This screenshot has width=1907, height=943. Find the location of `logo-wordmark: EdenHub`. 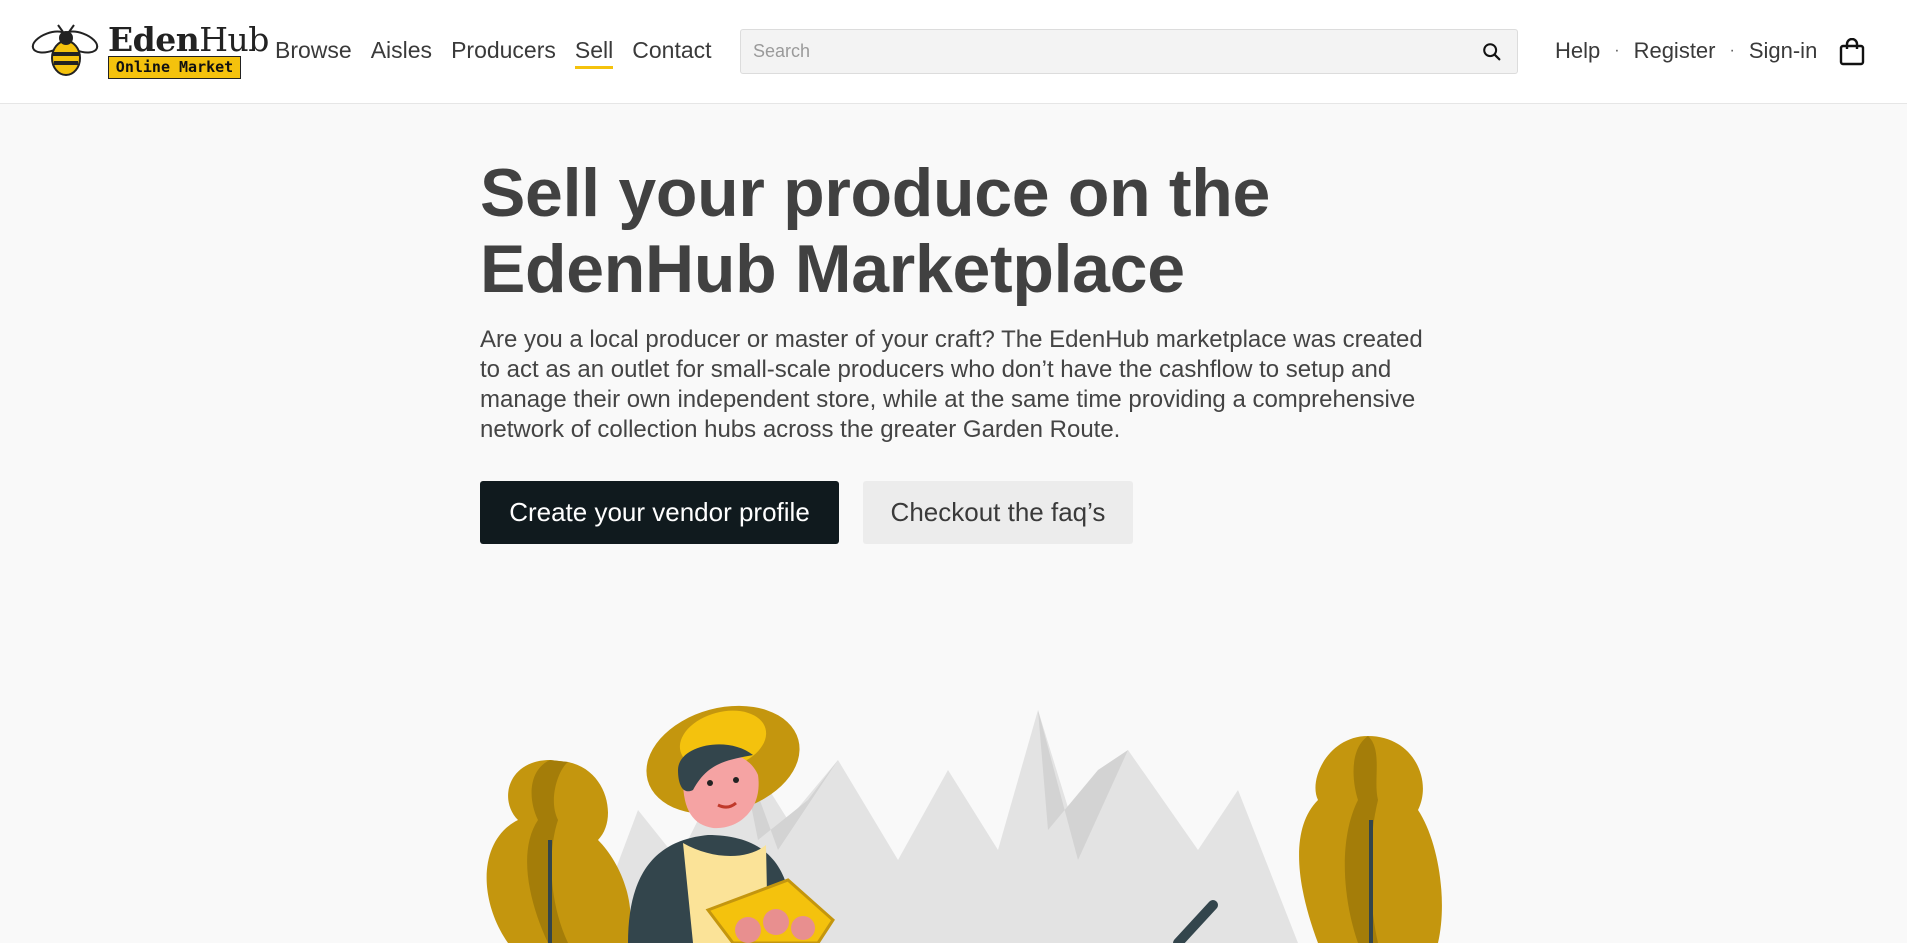

logo-wordmark: EdenHub is located at coordinates (188, 40).